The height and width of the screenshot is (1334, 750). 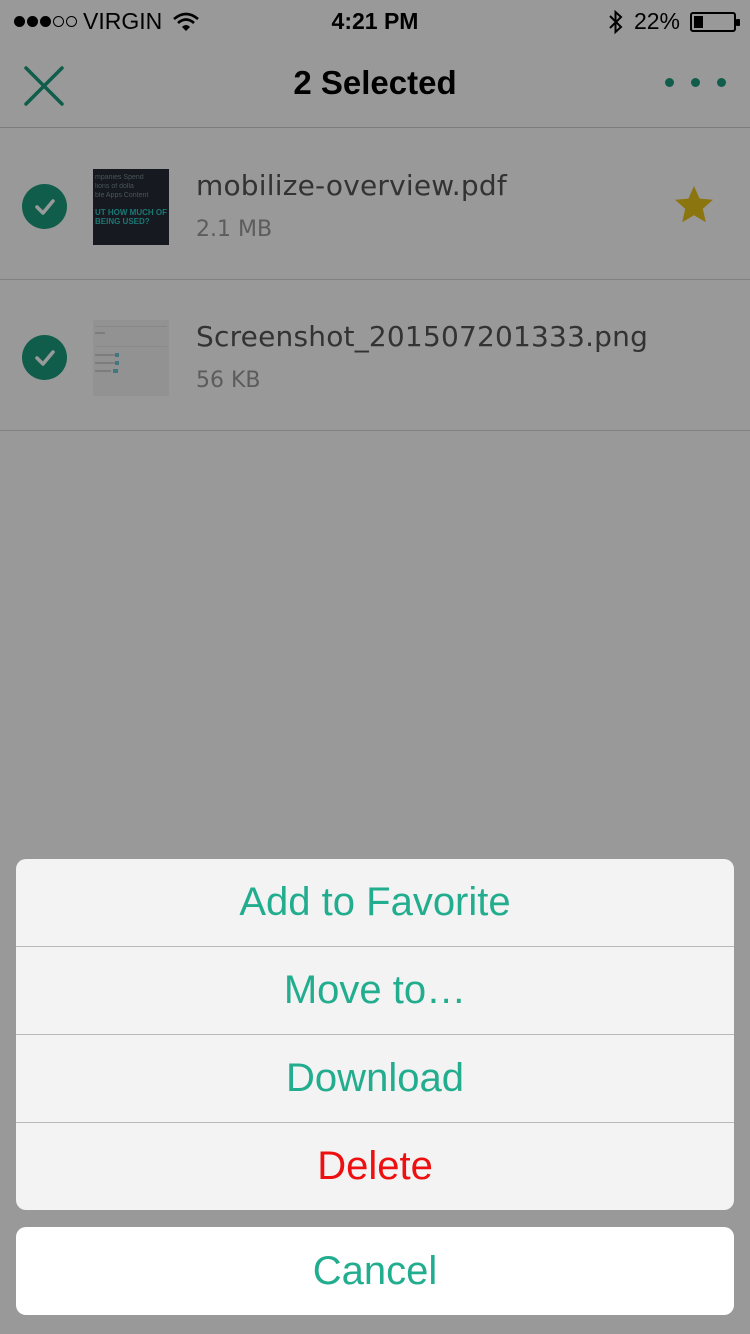 I want to click on delete-button: Delete, so click(x=375, y=1166).